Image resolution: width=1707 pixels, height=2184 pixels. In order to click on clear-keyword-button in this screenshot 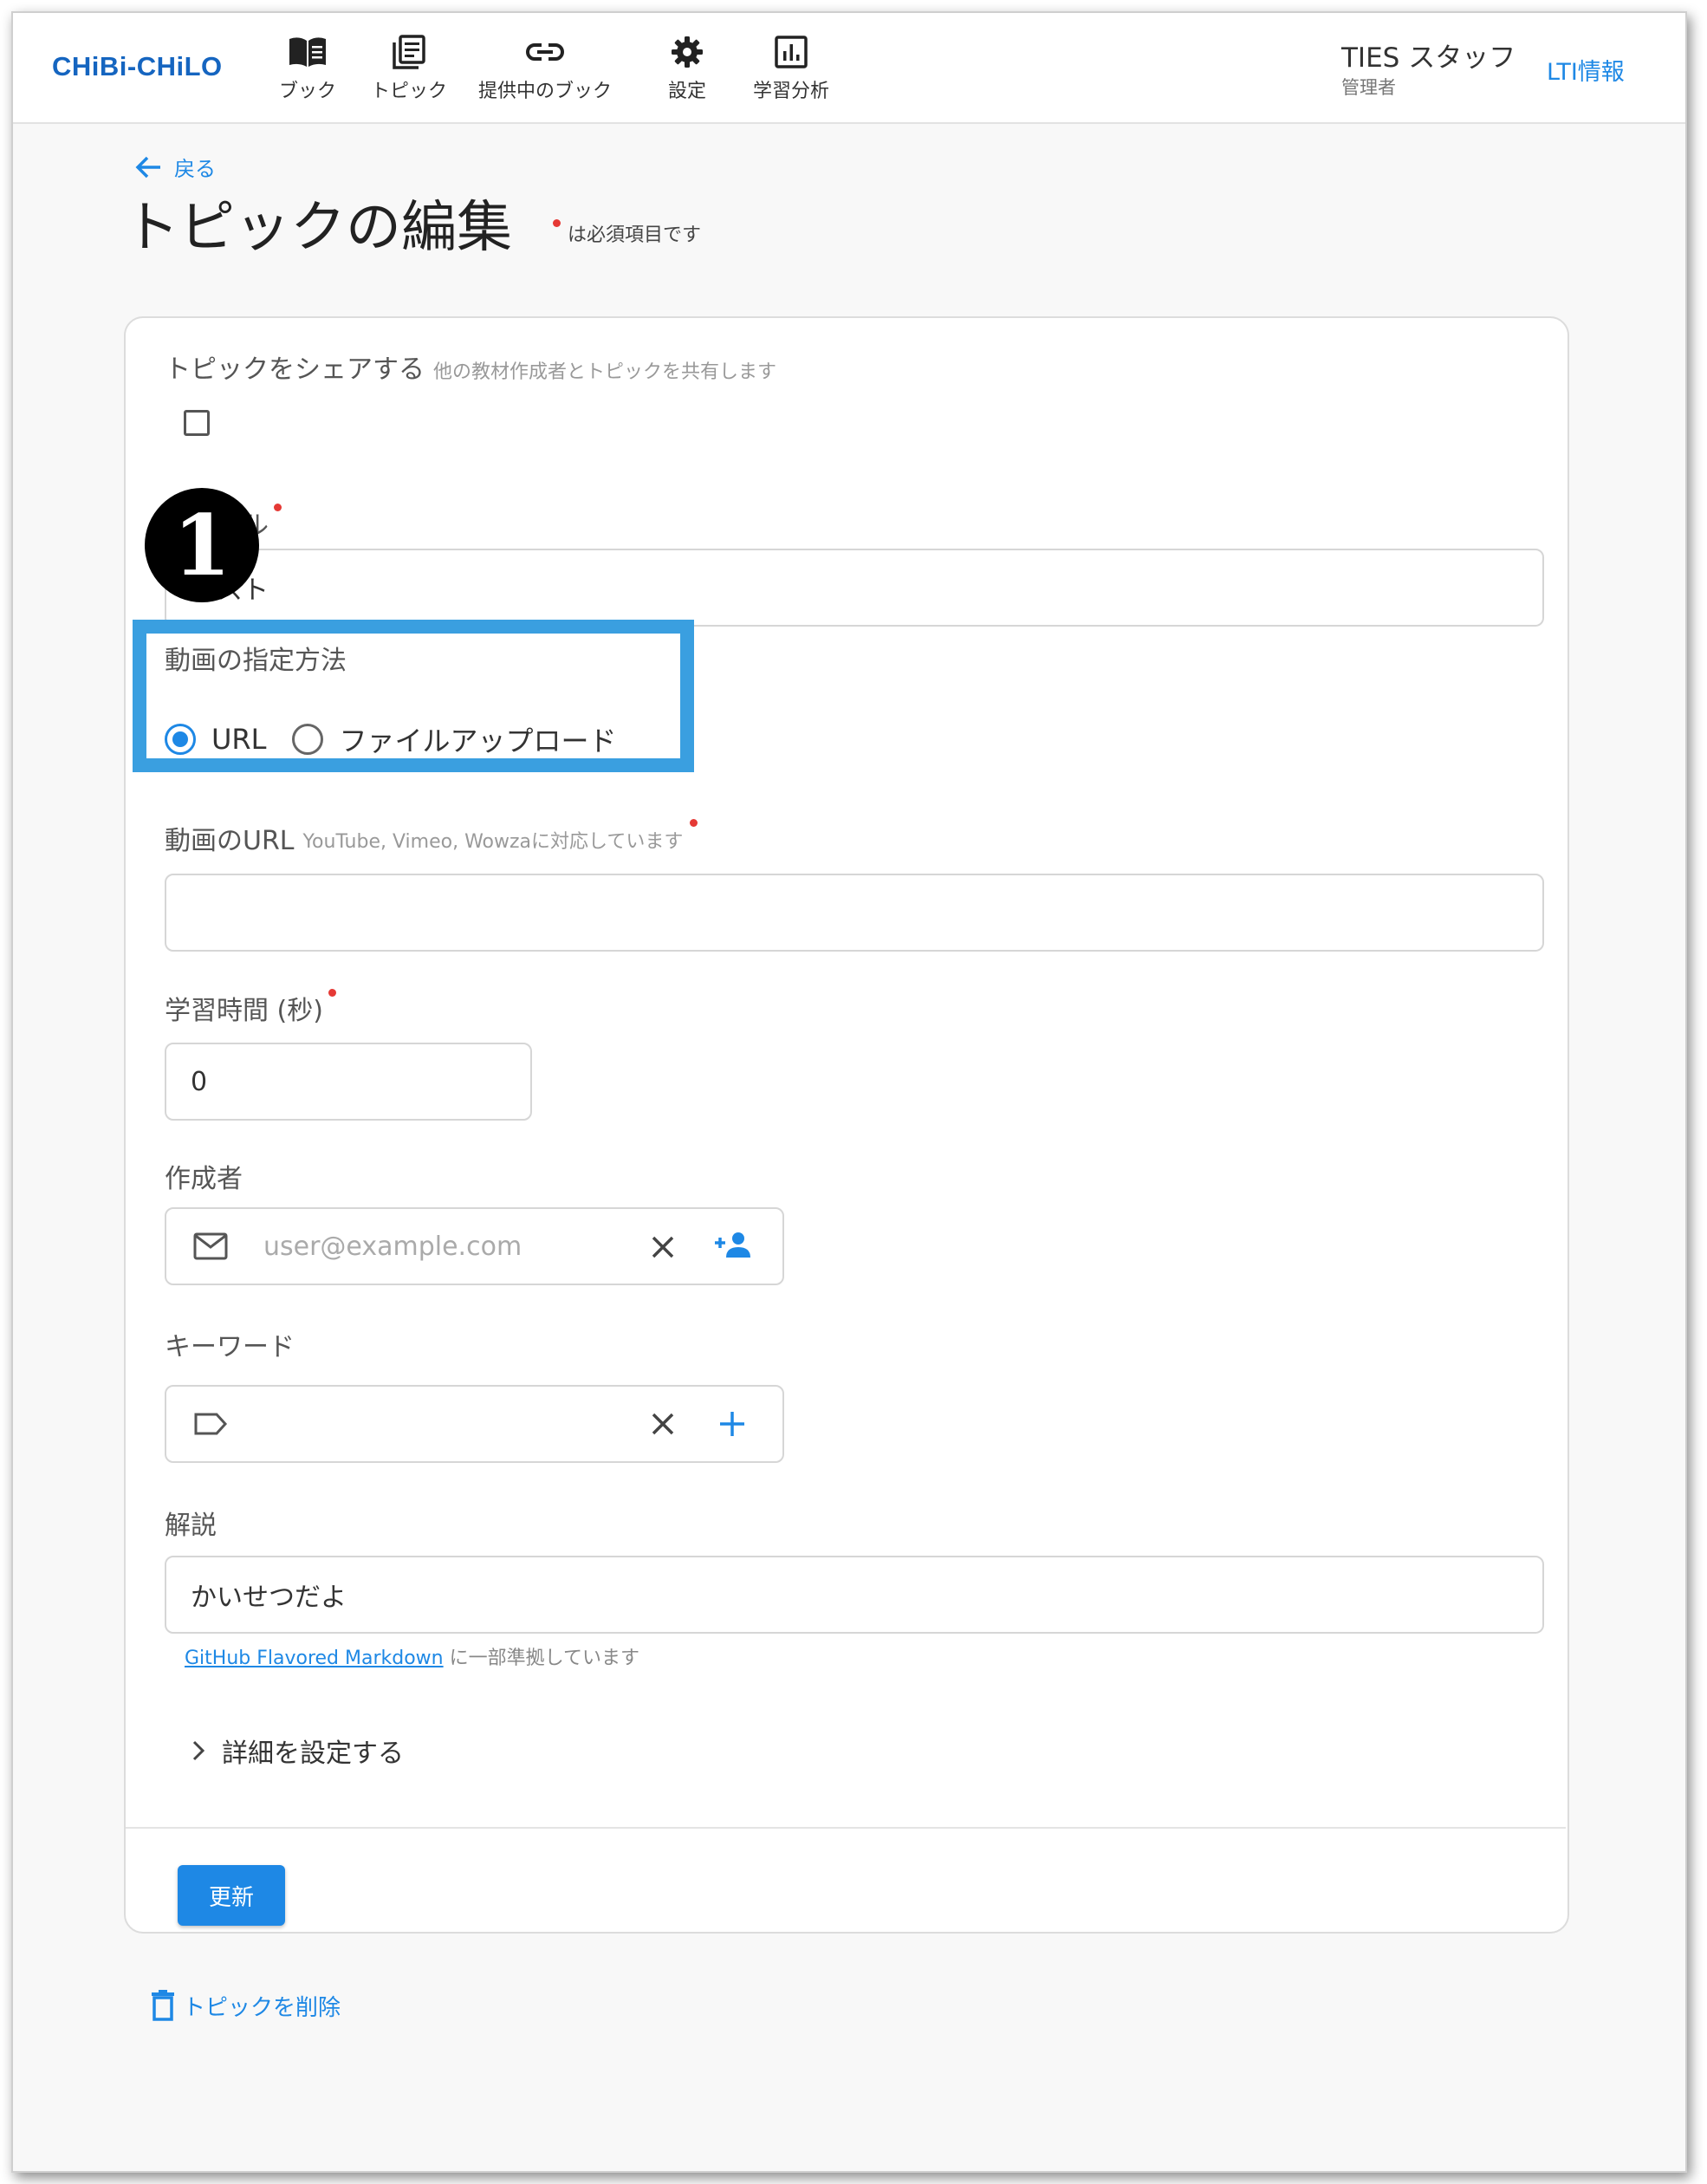, I will do `click(663, 1424)`.